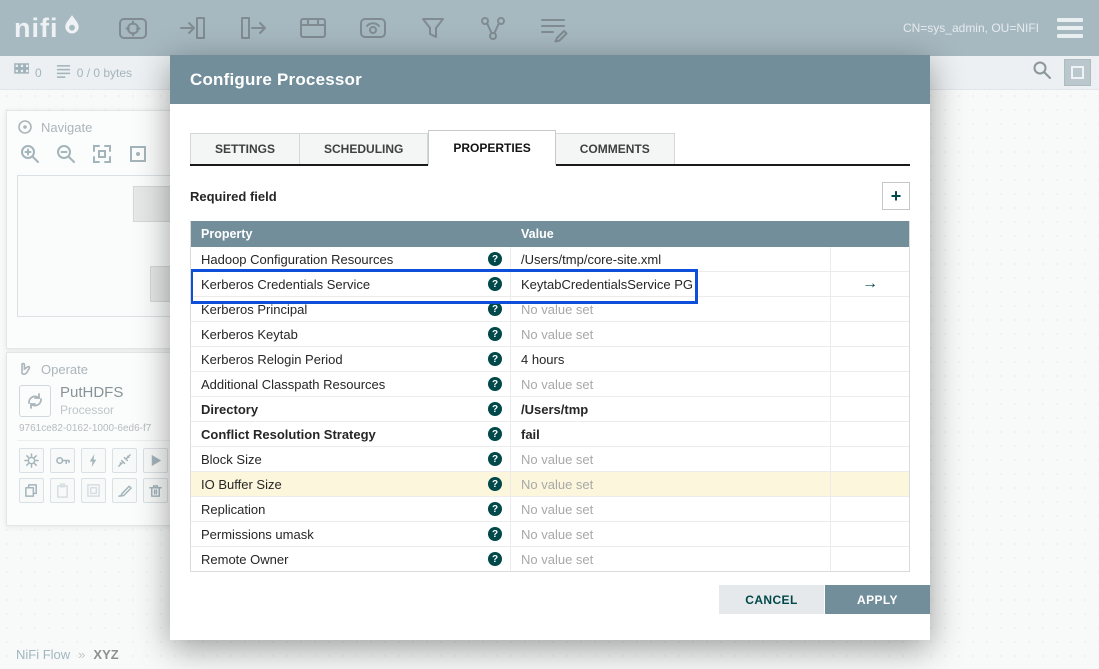 The width and height of the screenshot is (1099, 669). I want to click on property-value: /Users/tmp, so click(671, 409).